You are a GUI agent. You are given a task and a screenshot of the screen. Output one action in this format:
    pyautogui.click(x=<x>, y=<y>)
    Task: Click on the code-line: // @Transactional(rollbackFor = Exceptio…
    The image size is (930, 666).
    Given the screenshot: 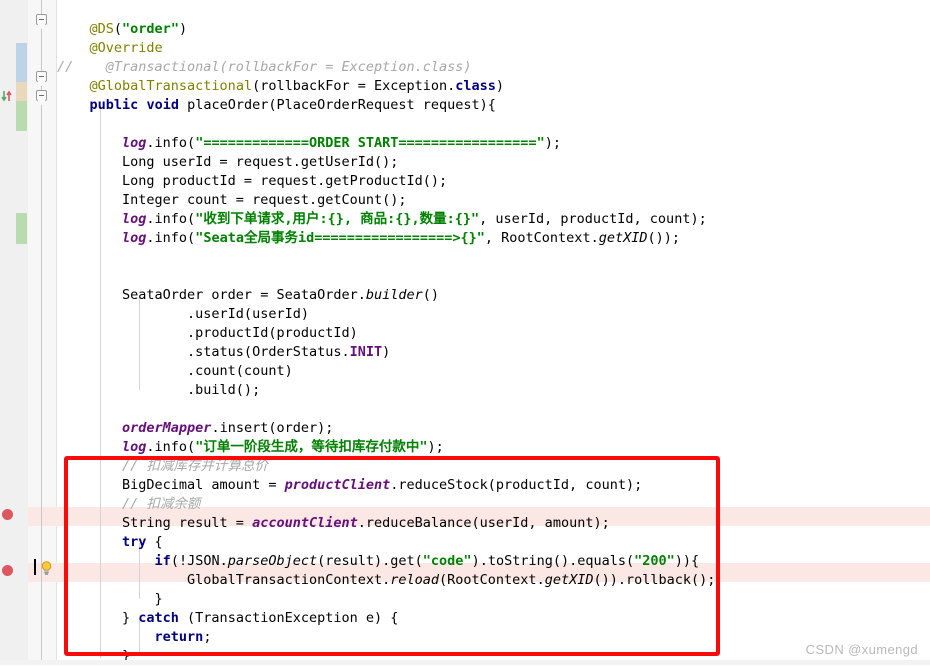 What is the action you would take?
    pyautogui.click(x=264, y=67)
    